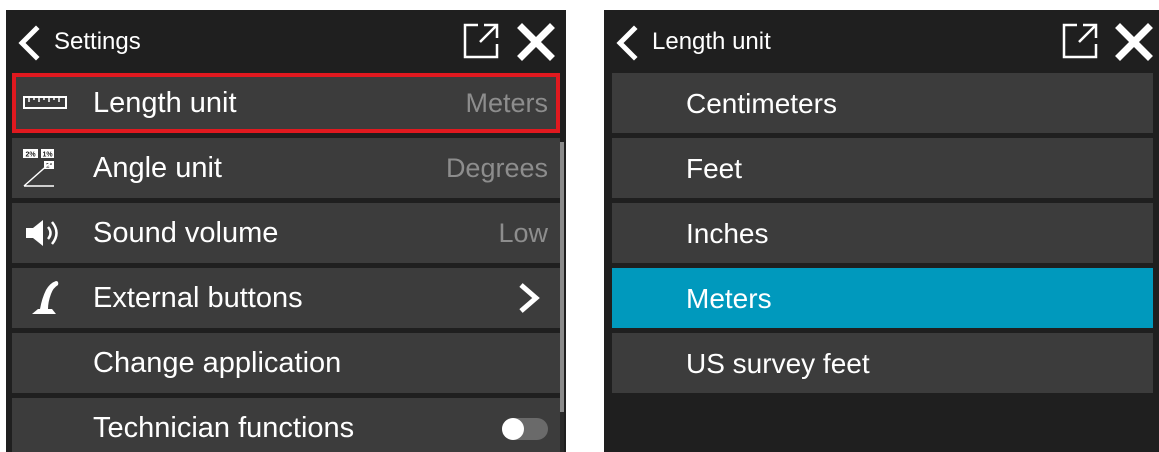 The width and height of the screenshot is (1159, 452). I want to click on length-unit-header: Length unit, so click(881, 41).